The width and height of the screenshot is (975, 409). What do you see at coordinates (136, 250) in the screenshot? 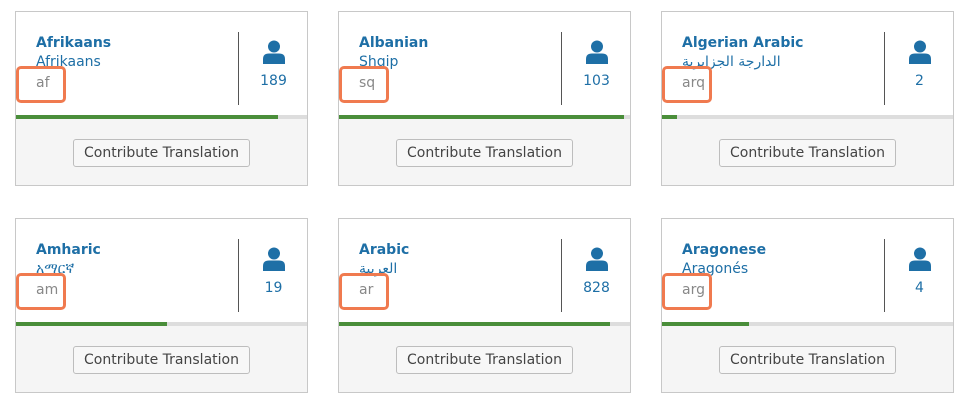
I see `language-name-link: Amharic` at bounding box center [136, 250].